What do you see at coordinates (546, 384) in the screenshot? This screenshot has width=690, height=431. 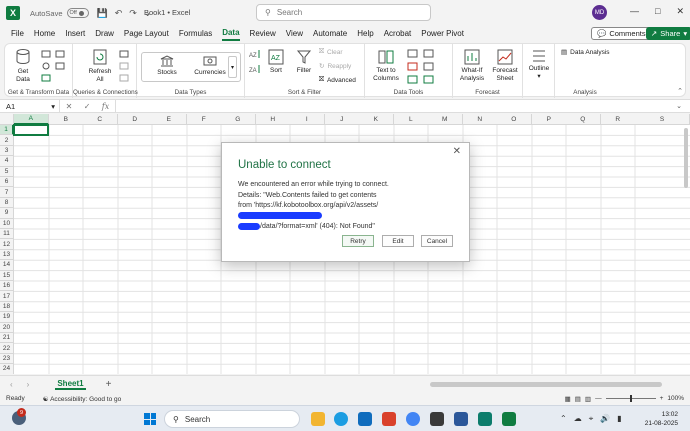 I see `horizontal-scrollbar` at bounding box center [546, 384].